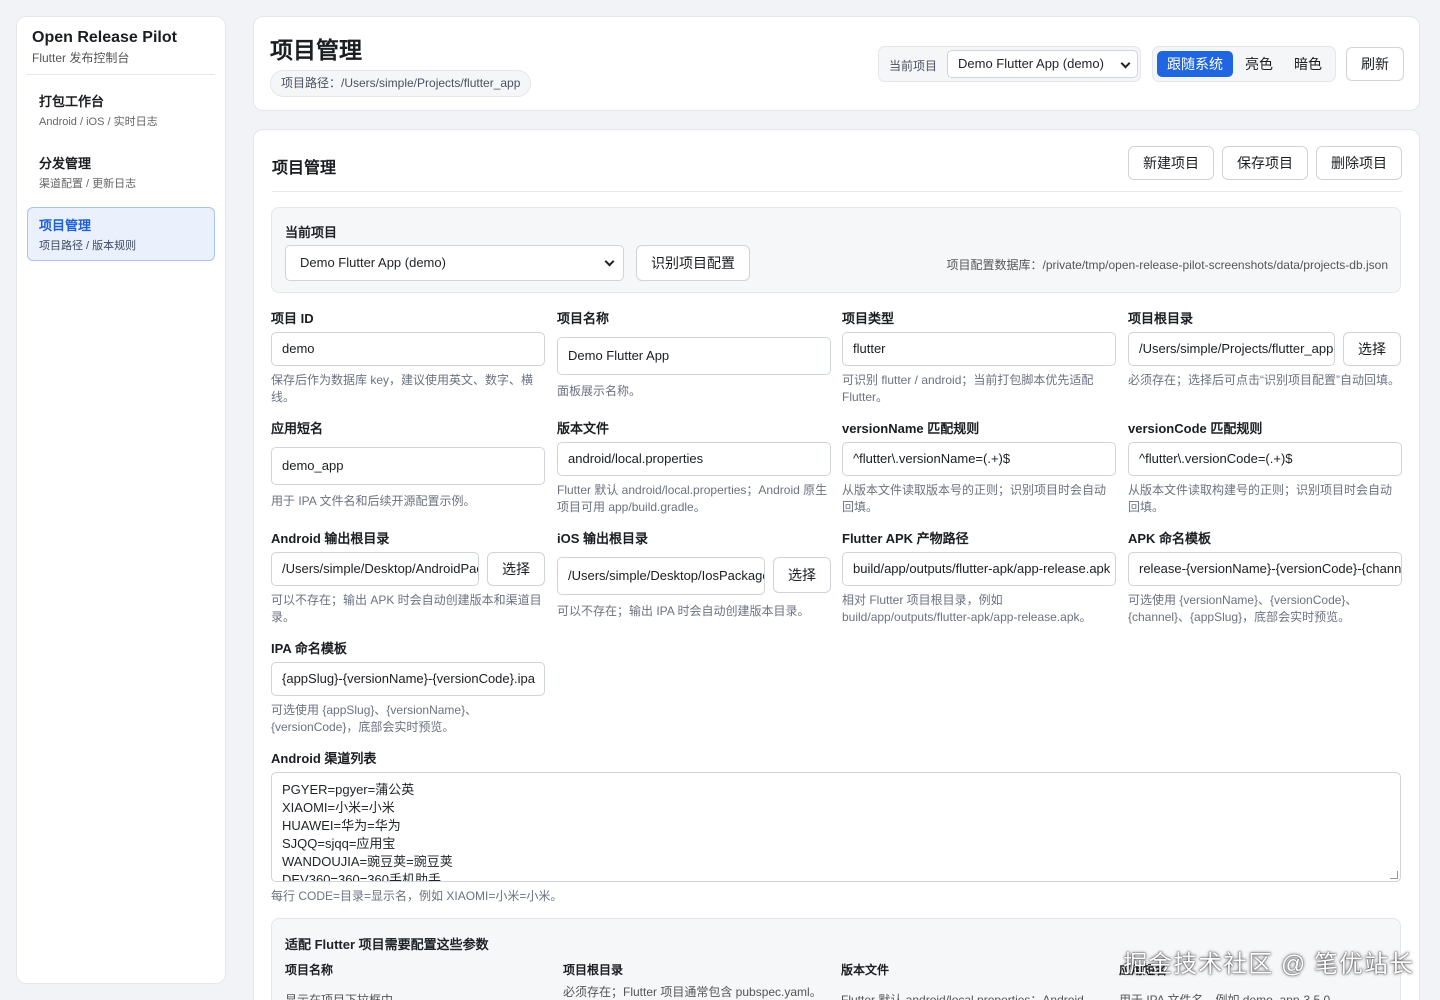 The height and width of the screenshot is (1000, 1440). What do you see at coordinates (802, 575) in the screenshot?
I see `choose-ios-output-button: 选择` at bounding box center [802, 575].